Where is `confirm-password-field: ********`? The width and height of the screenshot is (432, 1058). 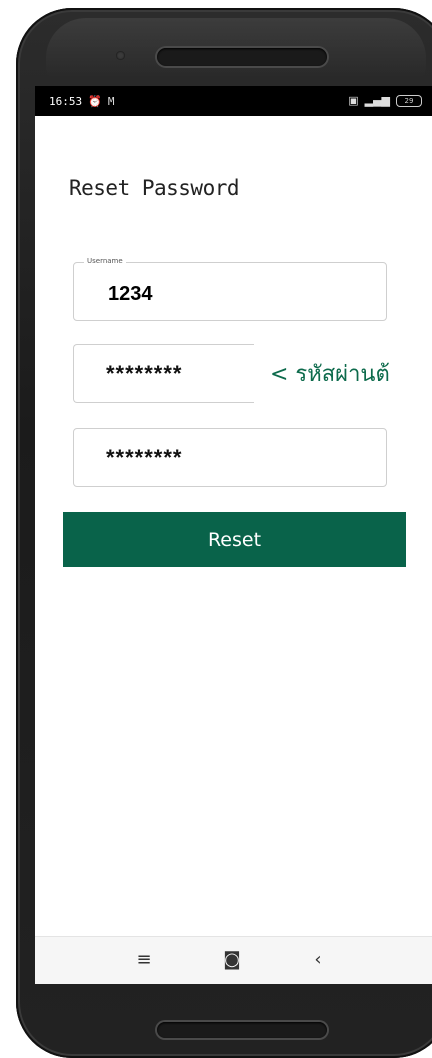 confirm-password-field: ******** is located at coordinates (230, 457).